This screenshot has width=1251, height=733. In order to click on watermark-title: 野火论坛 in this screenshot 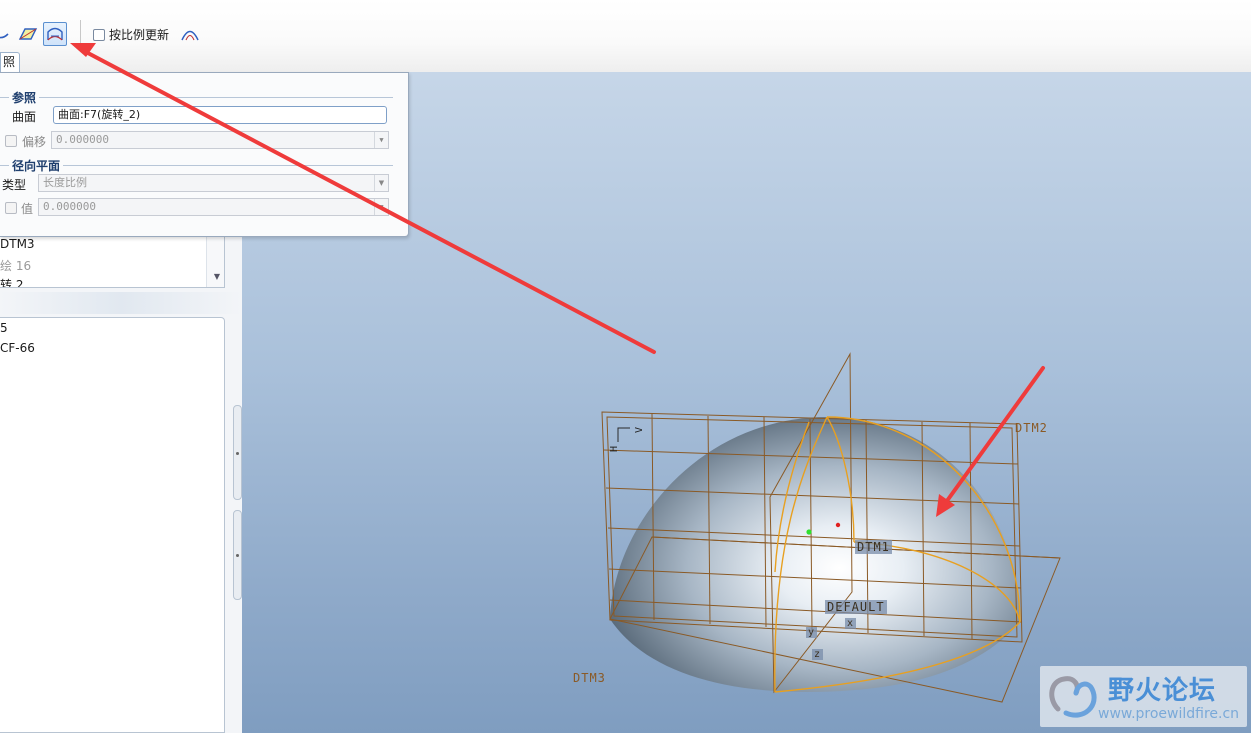, I will do `click(1162, 691)`.